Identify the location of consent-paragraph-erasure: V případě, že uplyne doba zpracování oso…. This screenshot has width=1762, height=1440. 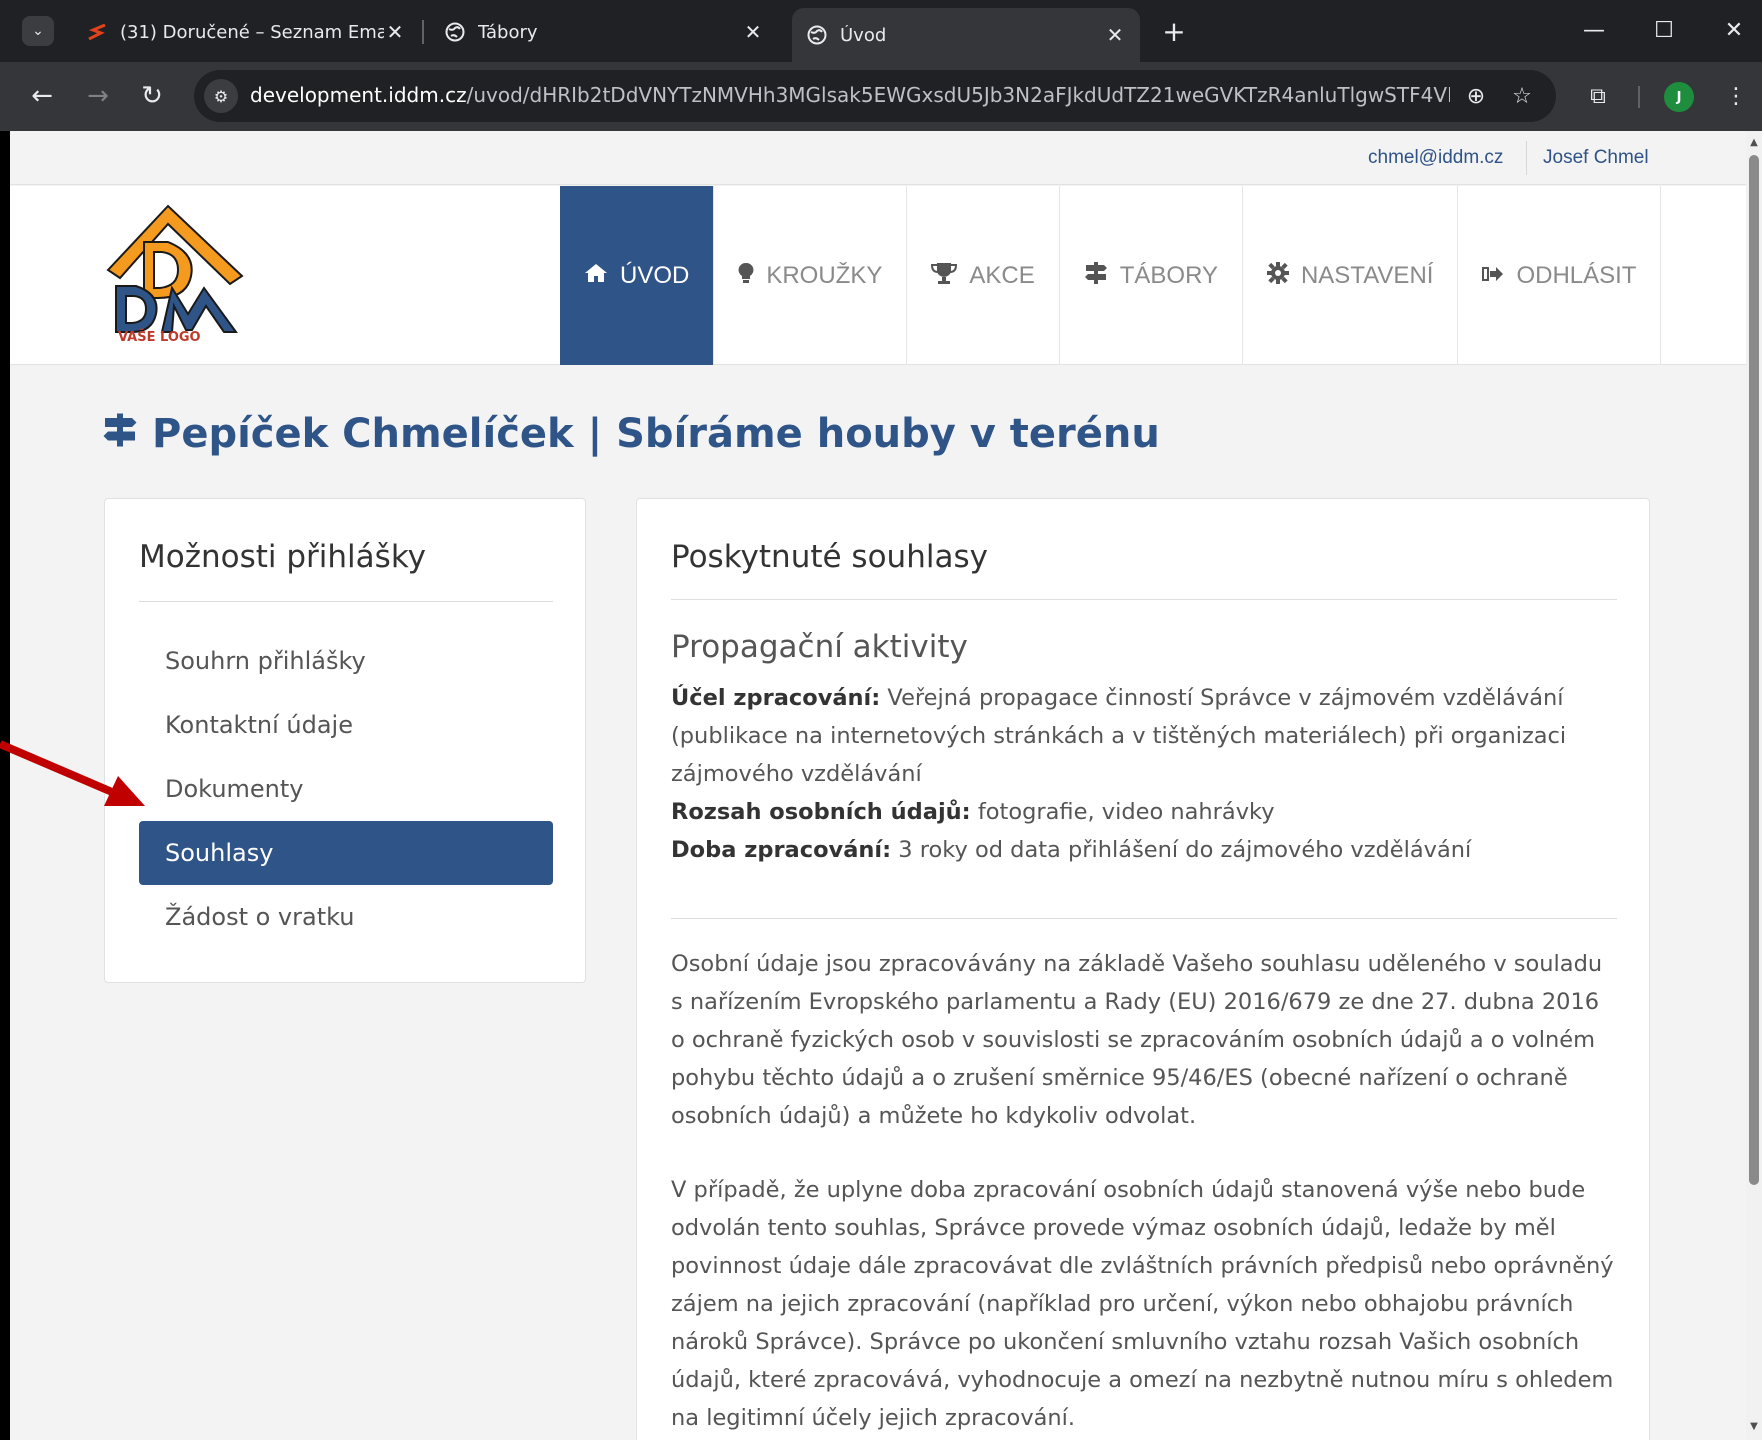
(1142, 1304).